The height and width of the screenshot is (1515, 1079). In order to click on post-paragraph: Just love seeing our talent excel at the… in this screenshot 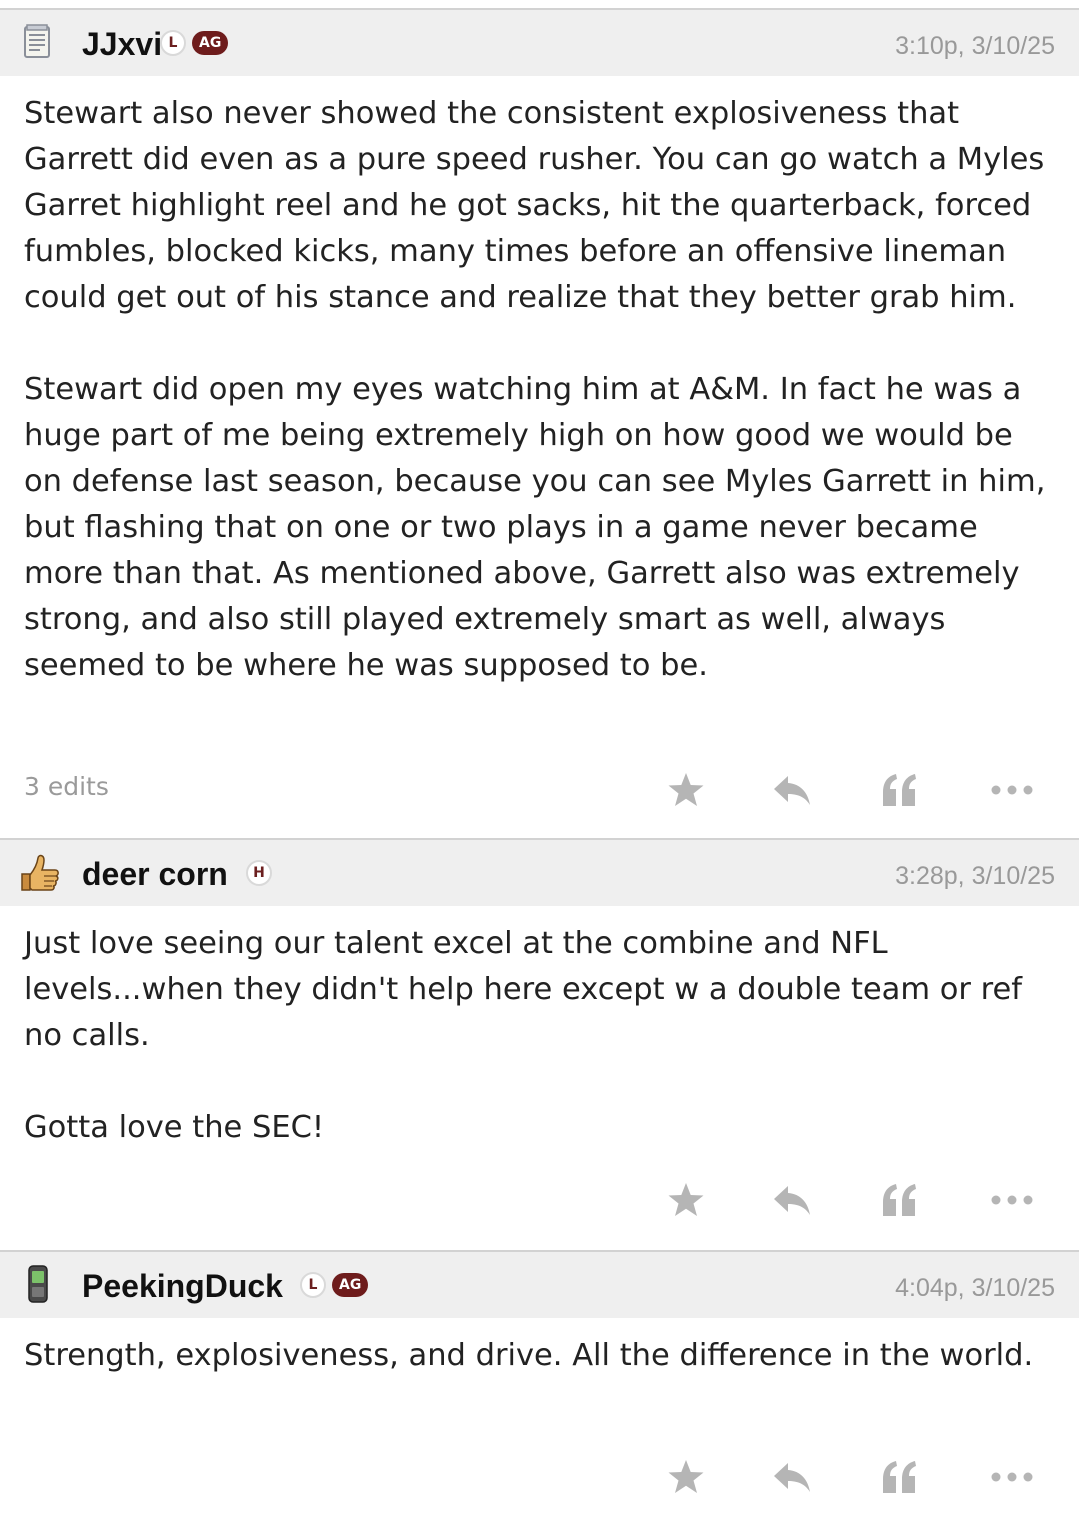, I will do `click(523, 989)`.